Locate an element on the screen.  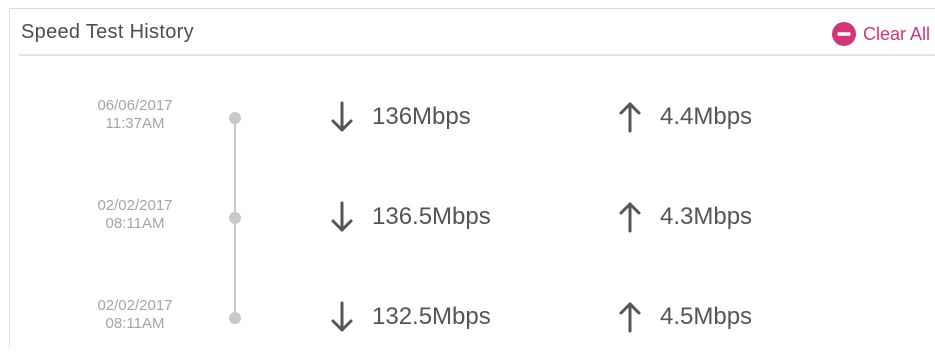
download-value: 136.5Mbps is located at coordinates (431, 216).